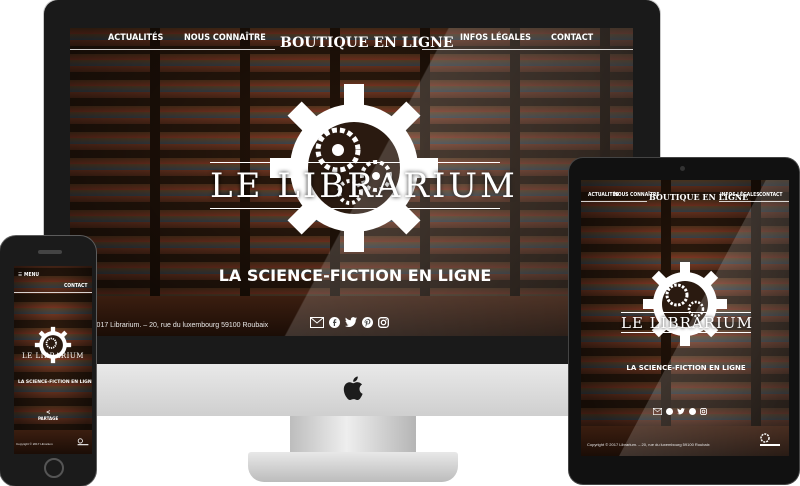  I want to click on nav-item-actualites: ACTUALITÉS, so click(135, 38).